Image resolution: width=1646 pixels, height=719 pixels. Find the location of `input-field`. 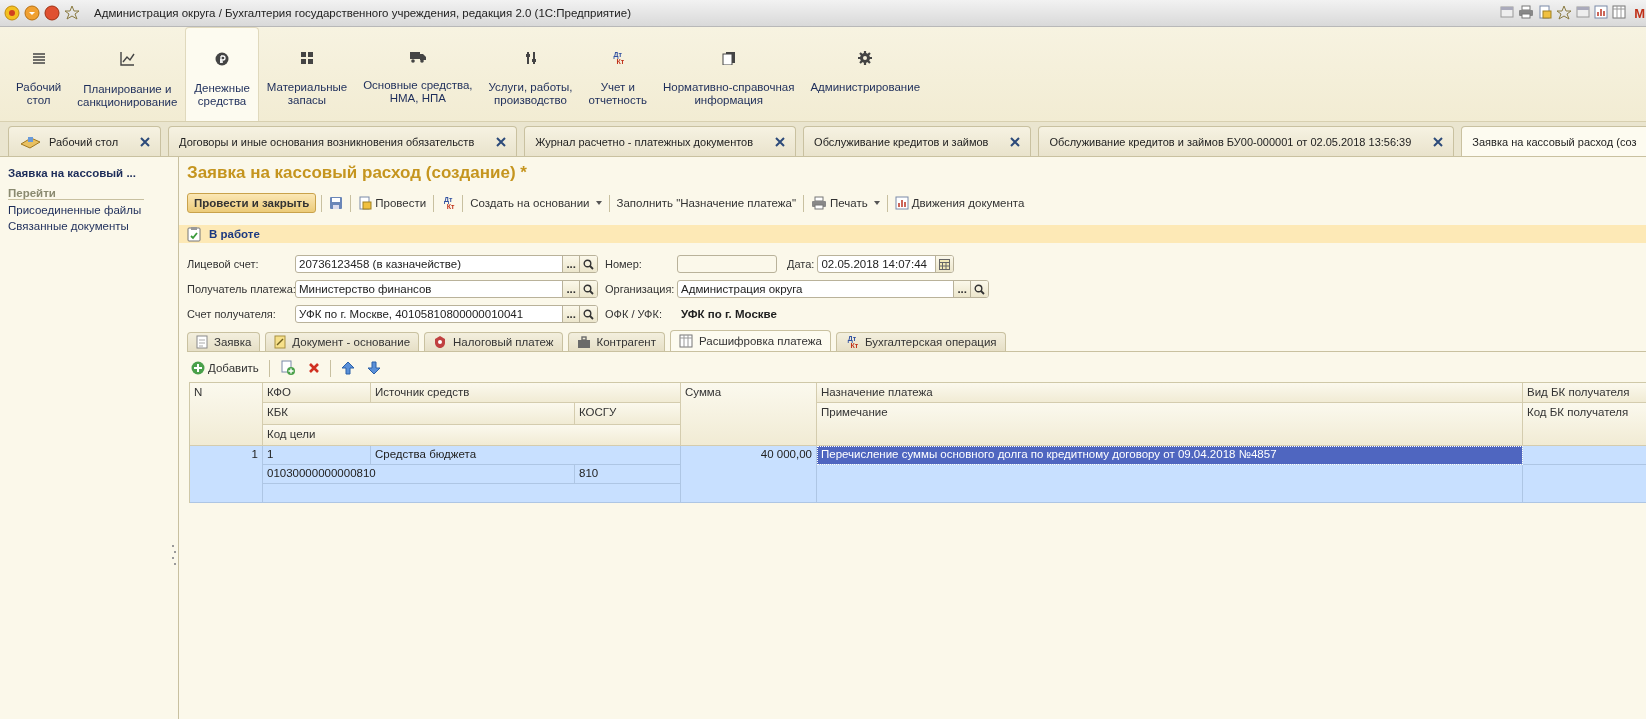

input-field is located at coordinates (727, 264).